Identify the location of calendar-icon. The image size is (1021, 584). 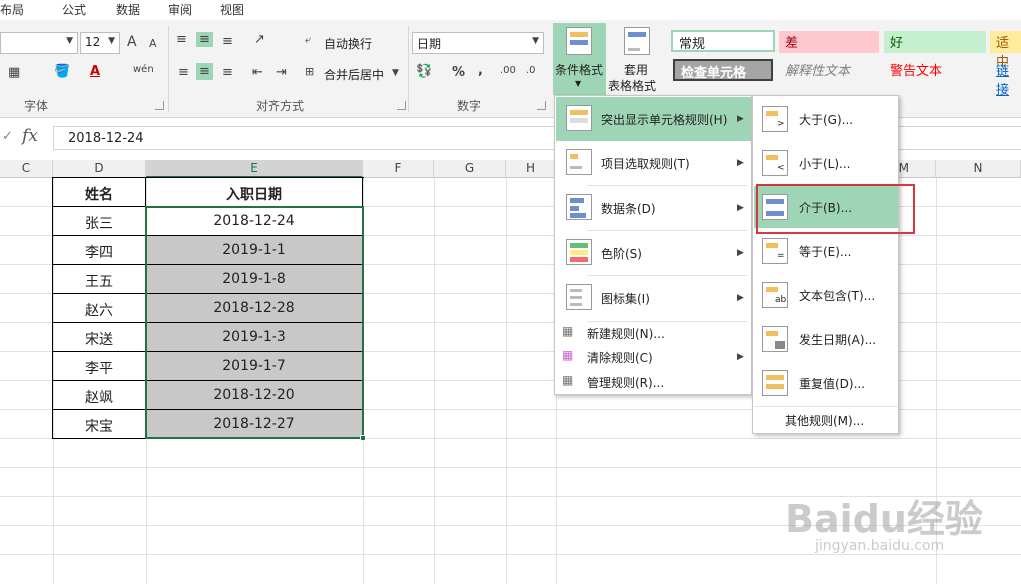
(775, 339).